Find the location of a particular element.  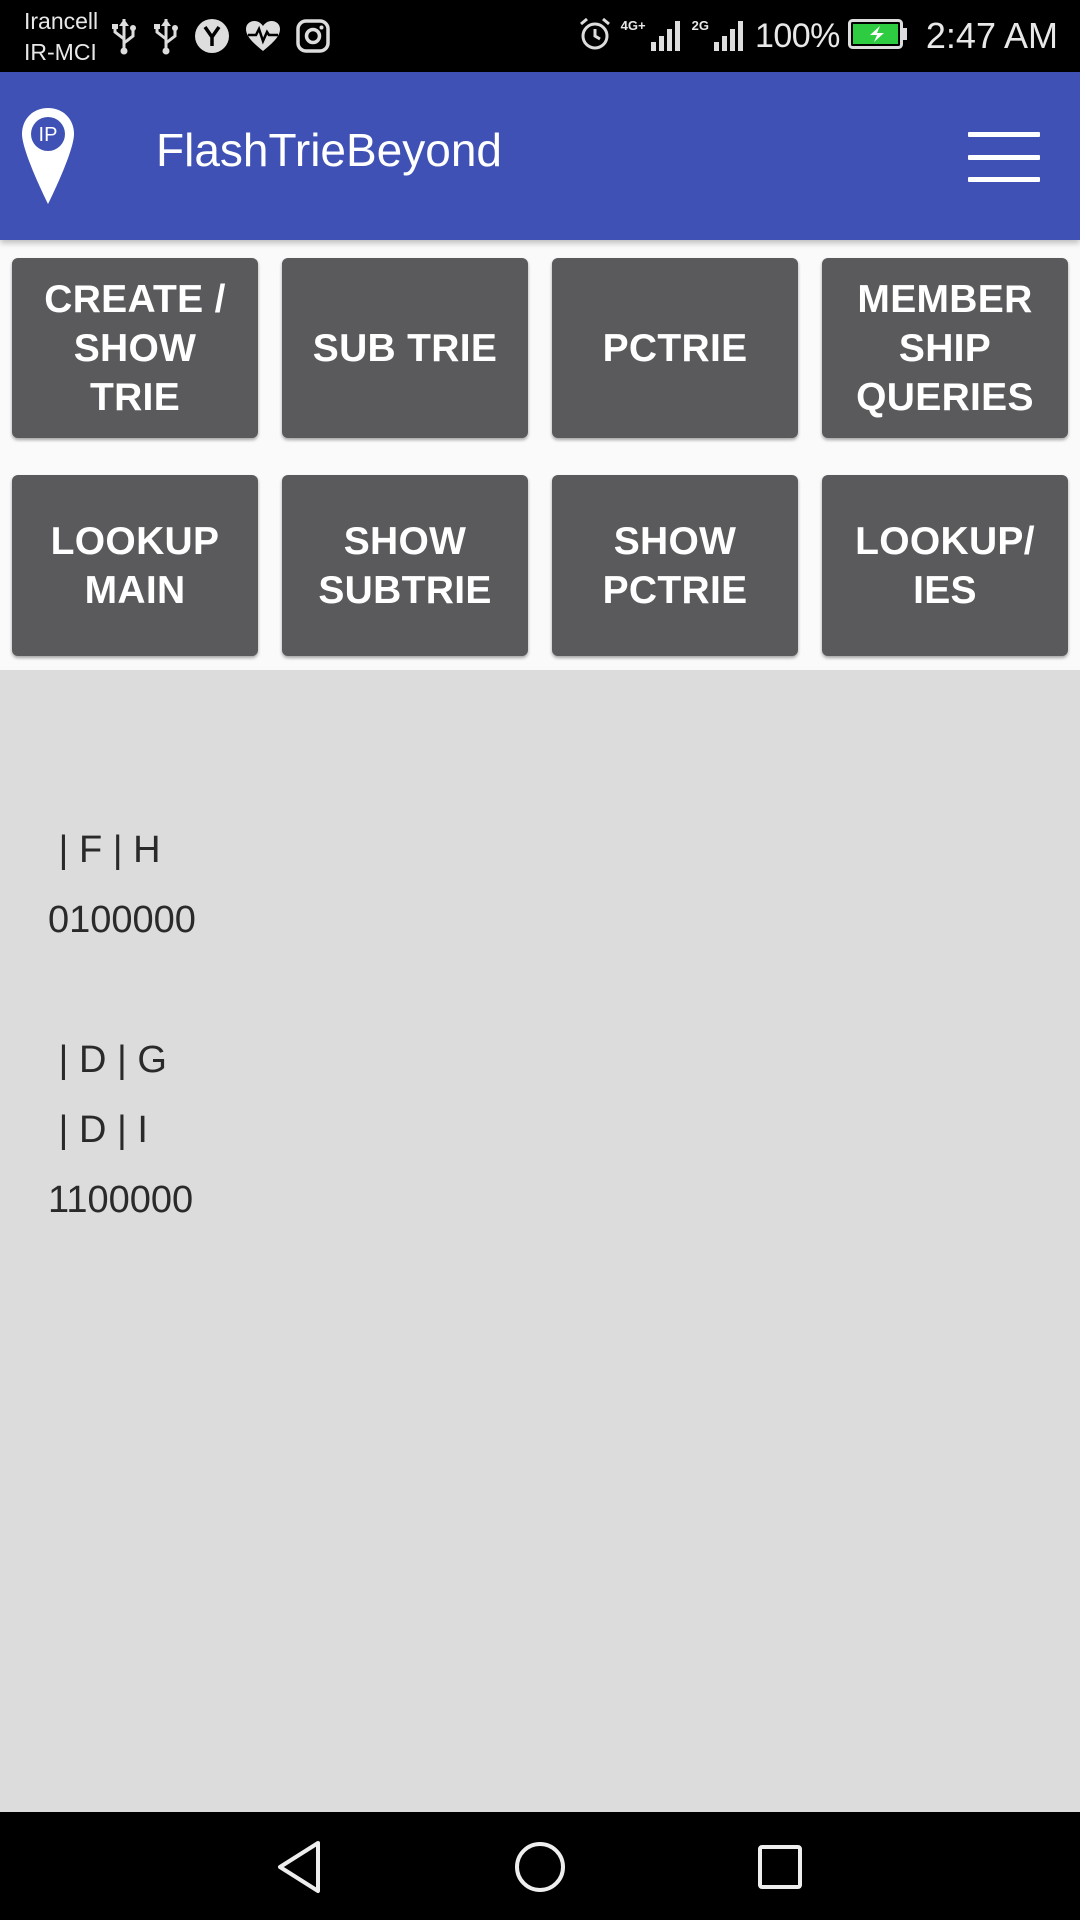

carrier-info: Irancell IR-MCI is located at coordinates (61, 37).